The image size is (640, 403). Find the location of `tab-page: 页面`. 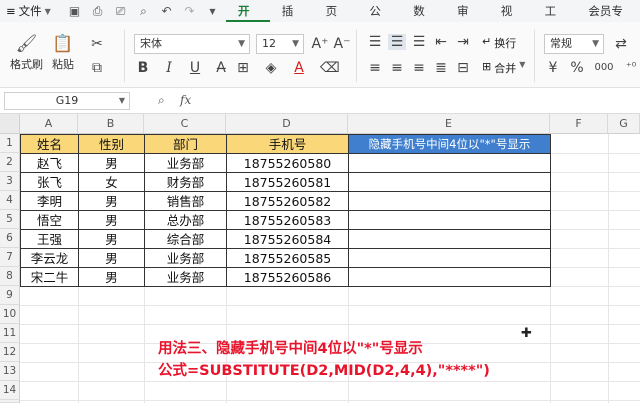

tab-page: 页面 is located at coordinates (336, 20).